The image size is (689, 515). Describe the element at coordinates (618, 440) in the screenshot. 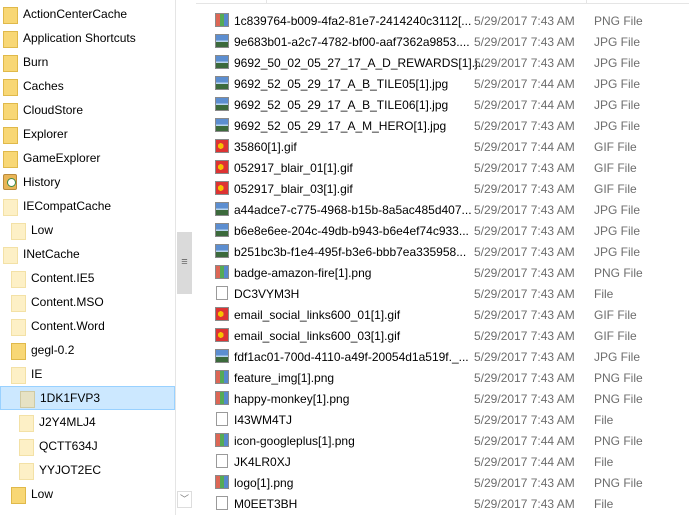

I see `file-type: PNG File` at that location.